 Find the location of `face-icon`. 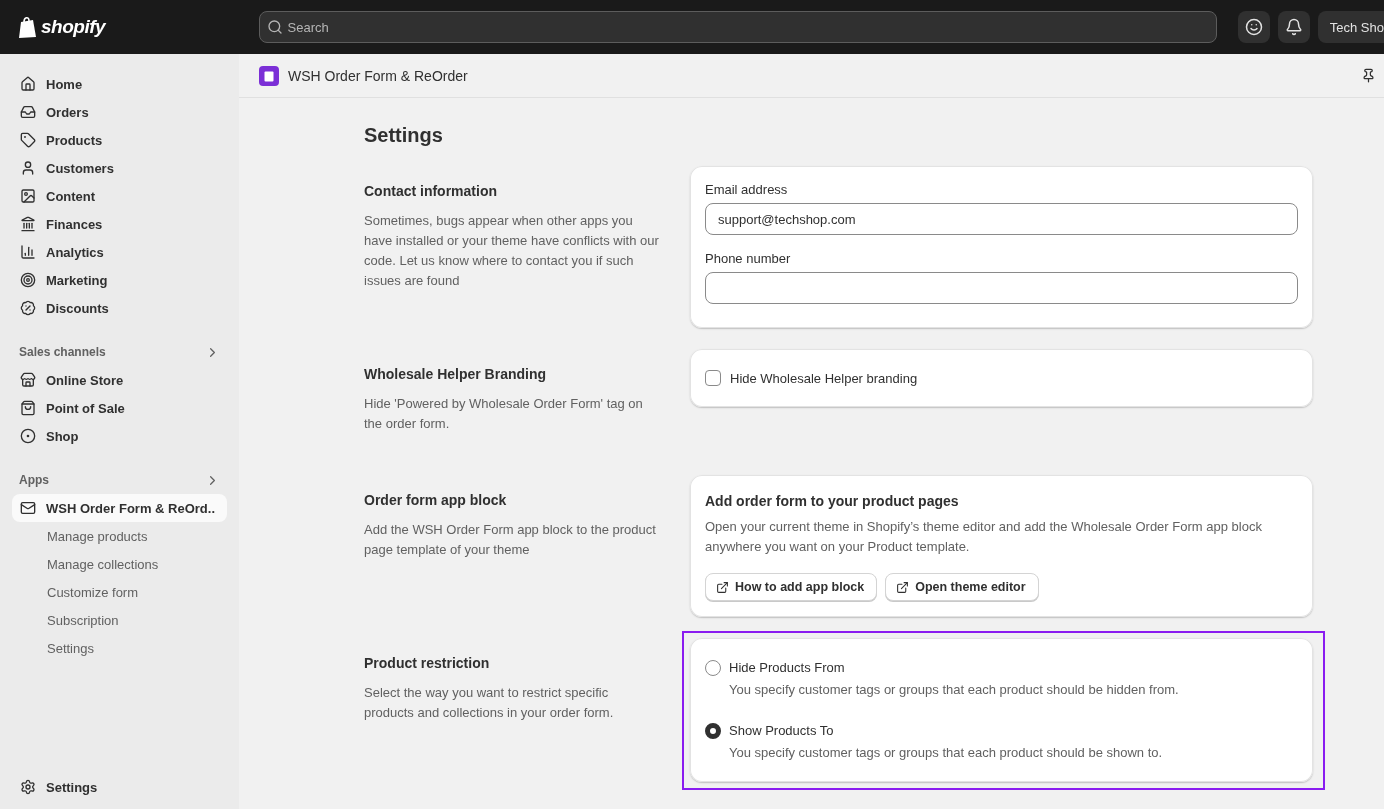

face-icon is located at coordinates (1253, 27).